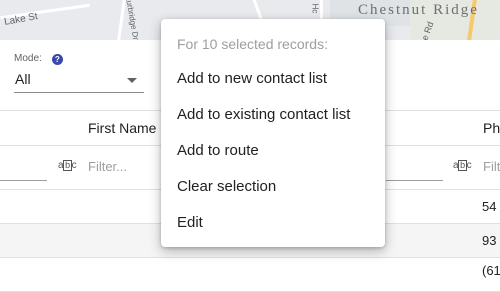 This screenshot has width=500, height=292. What do you see at coordinates (491, 270) in the screenshot?
I see `phone-cell: (61` at bounding box center [491, 270].